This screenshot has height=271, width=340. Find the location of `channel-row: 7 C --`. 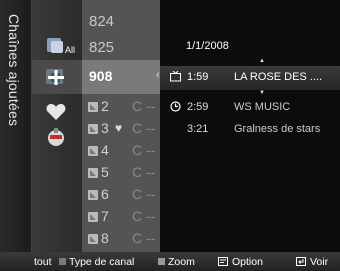

channel-row: 7 C -- is located at coordinates (121, 217).